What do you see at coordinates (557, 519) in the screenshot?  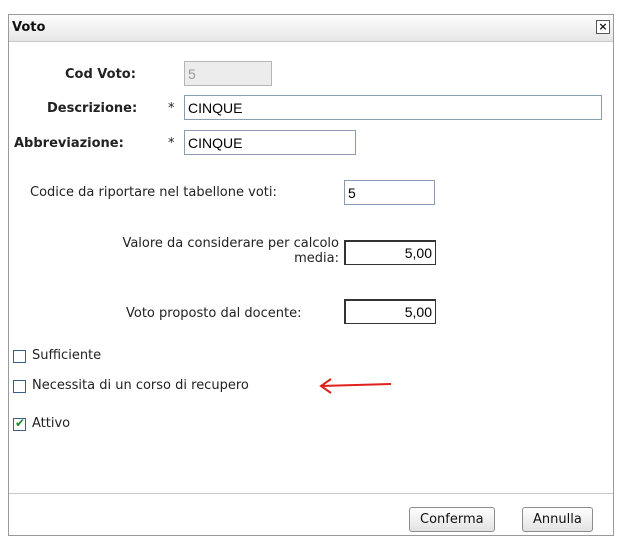 I see `cancel-button: Annulla` at bounding box center [557, 519].